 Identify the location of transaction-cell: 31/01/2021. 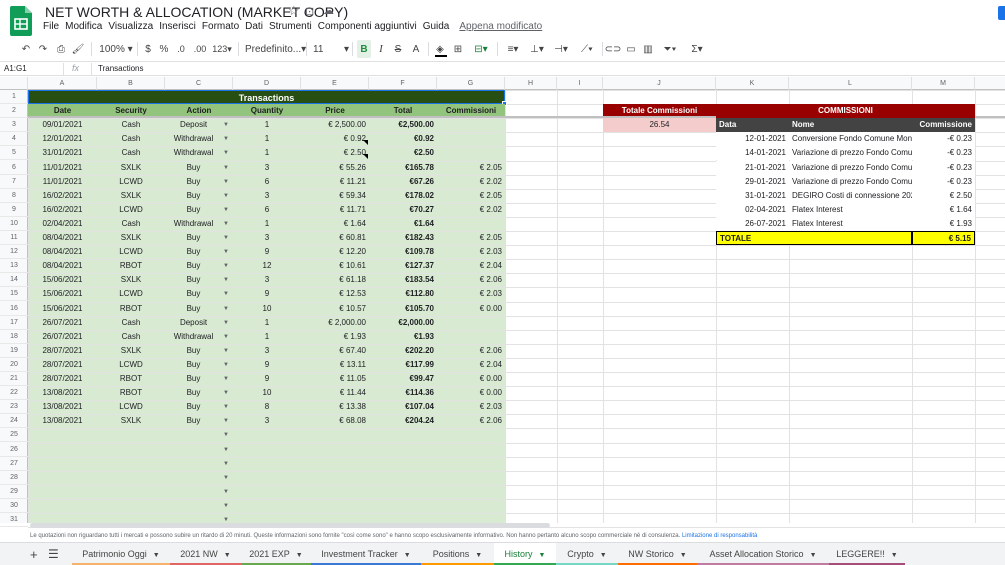
(62, 153).